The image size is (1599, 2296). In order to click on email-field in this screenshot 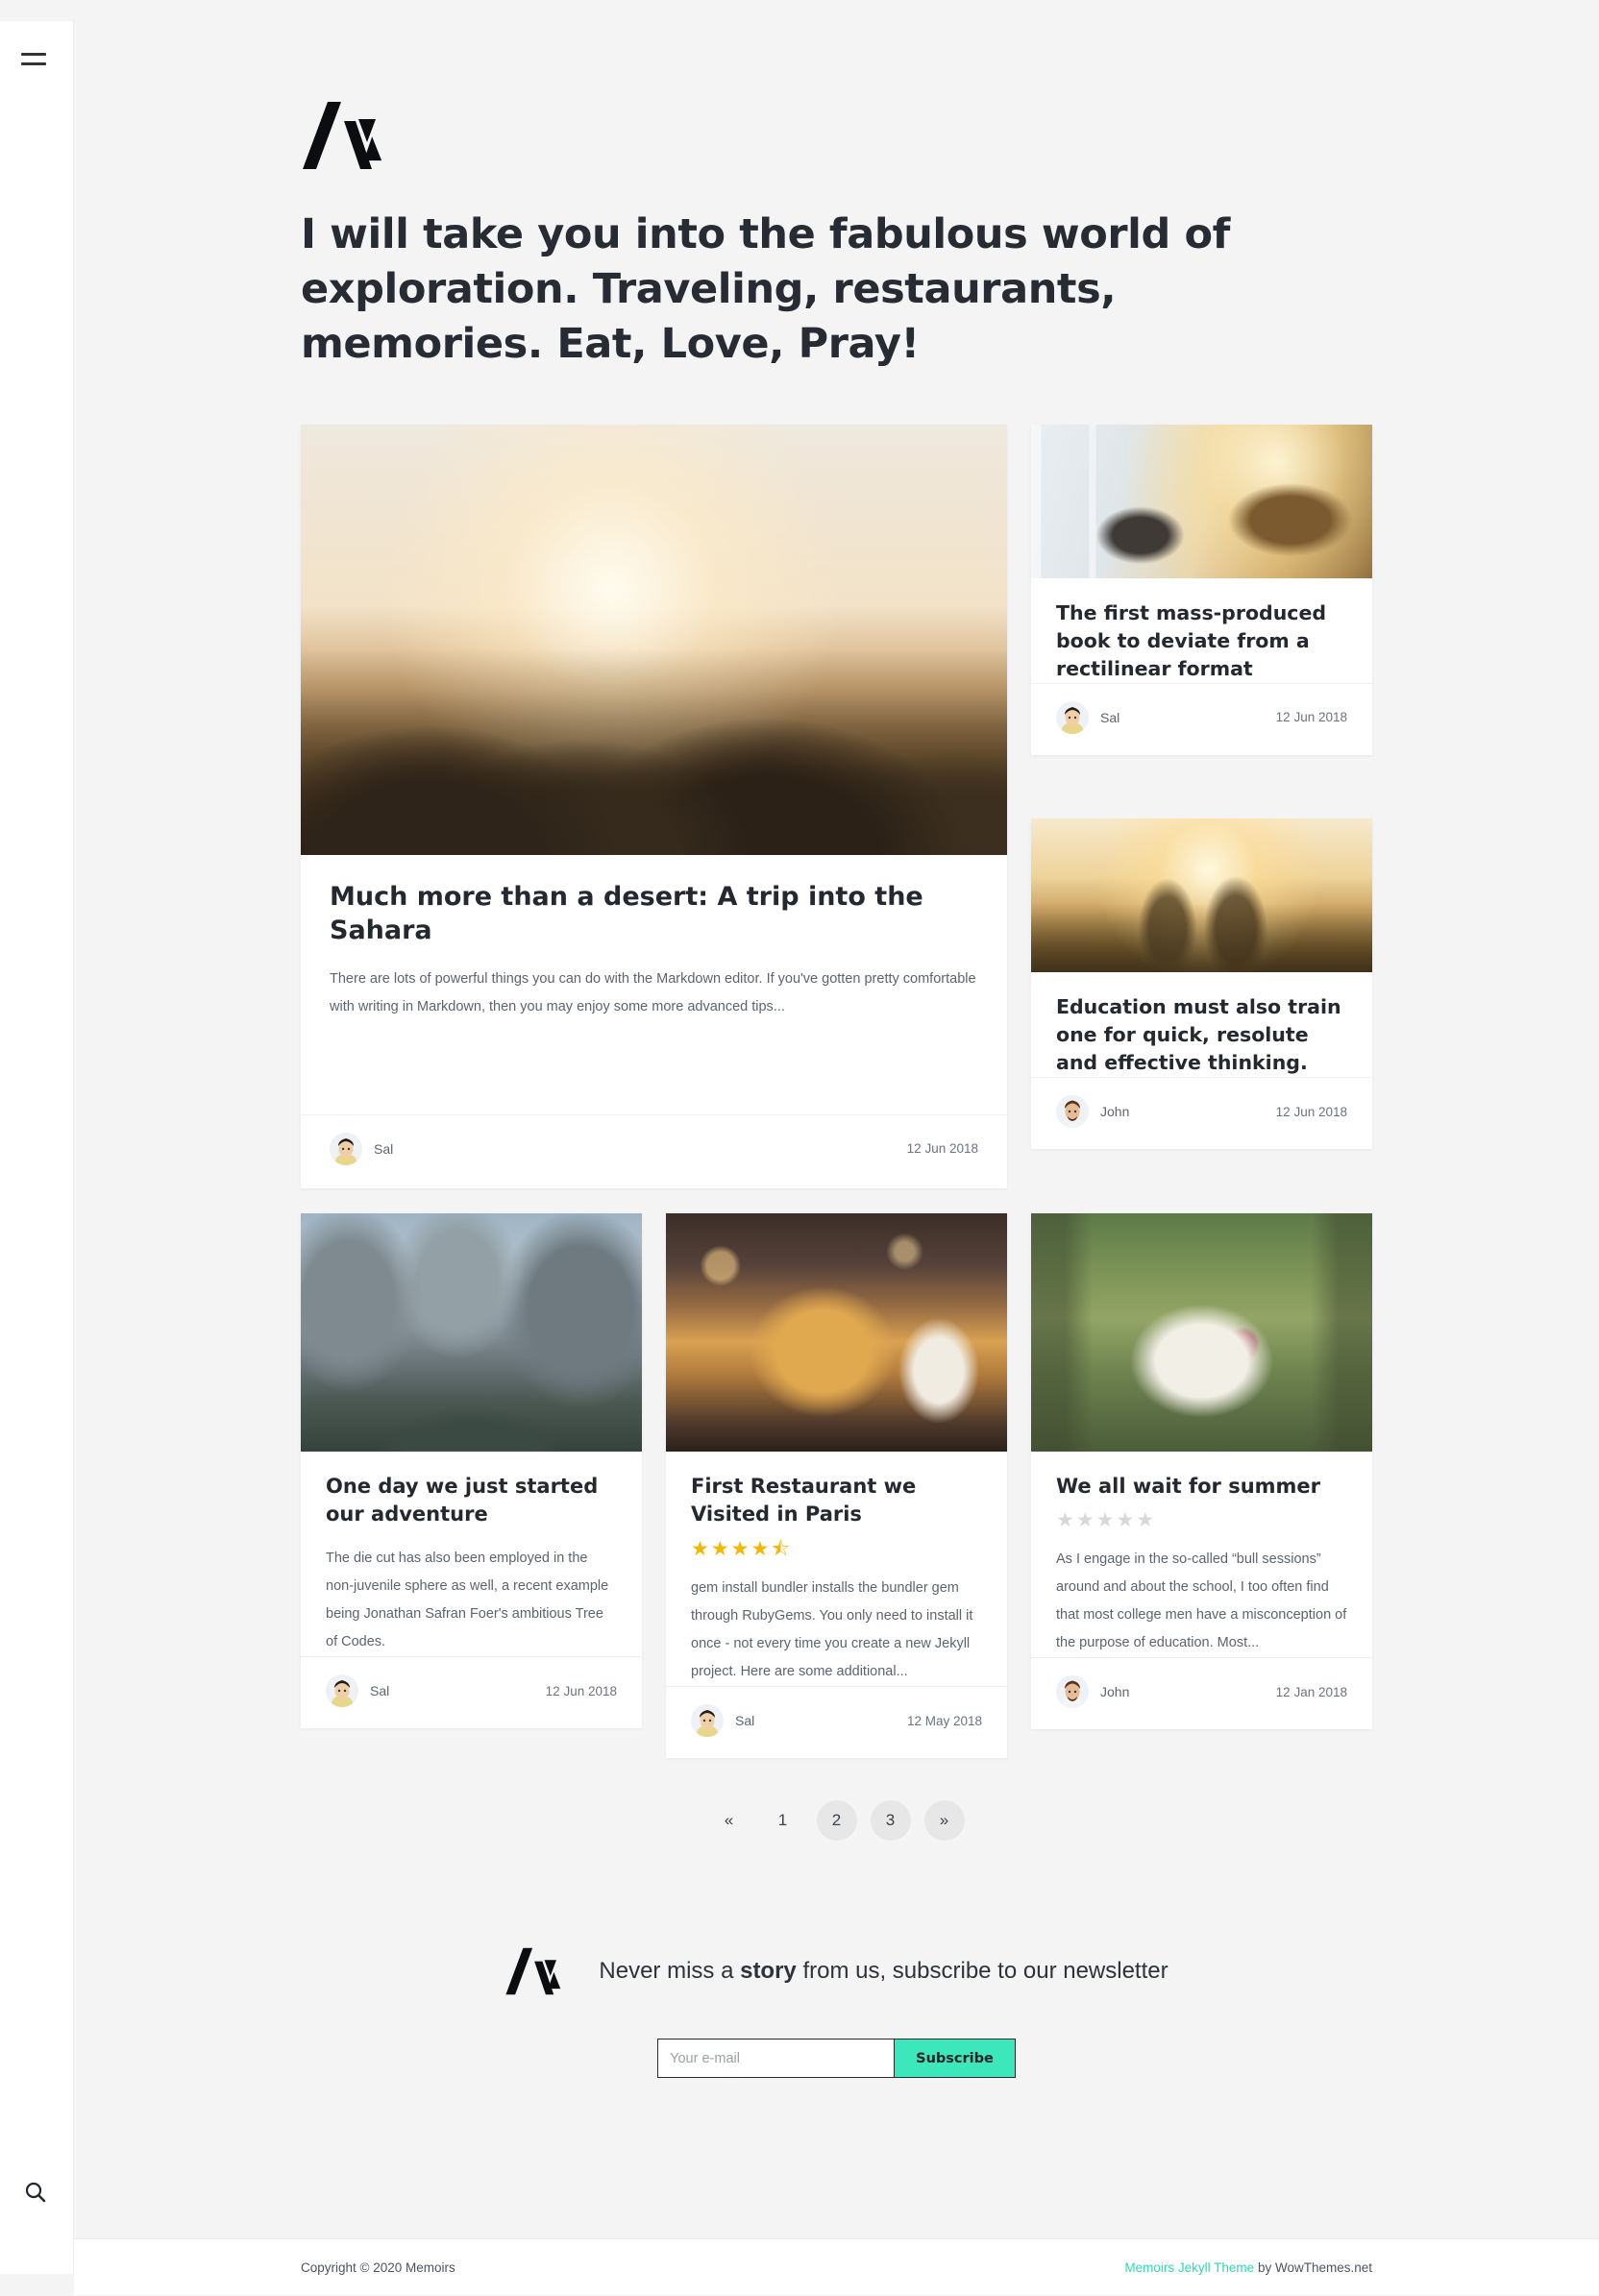, I will do `click(776, 2059)`.